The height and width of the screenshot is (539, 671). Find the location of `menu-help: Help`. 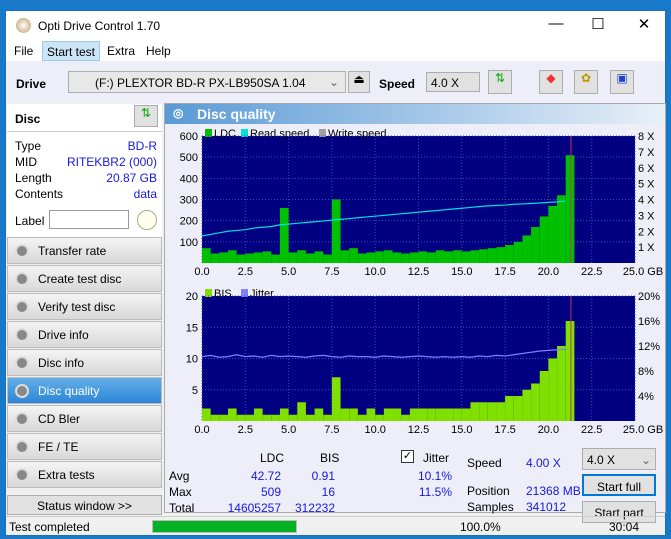

menu-help: Help is located at coordinates (158, 51).